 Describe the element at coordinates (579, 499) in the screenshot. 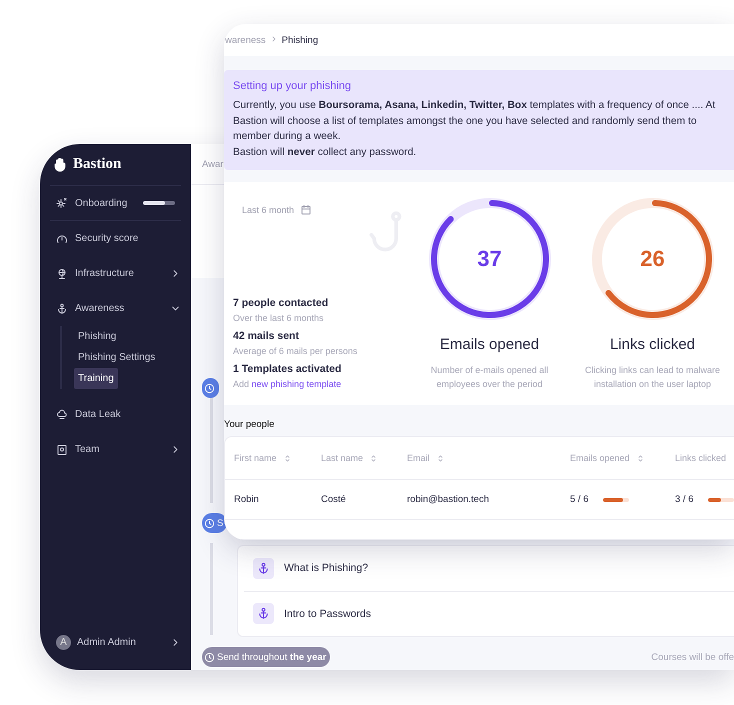

I see `table-cell: 5 / 6` at that location.